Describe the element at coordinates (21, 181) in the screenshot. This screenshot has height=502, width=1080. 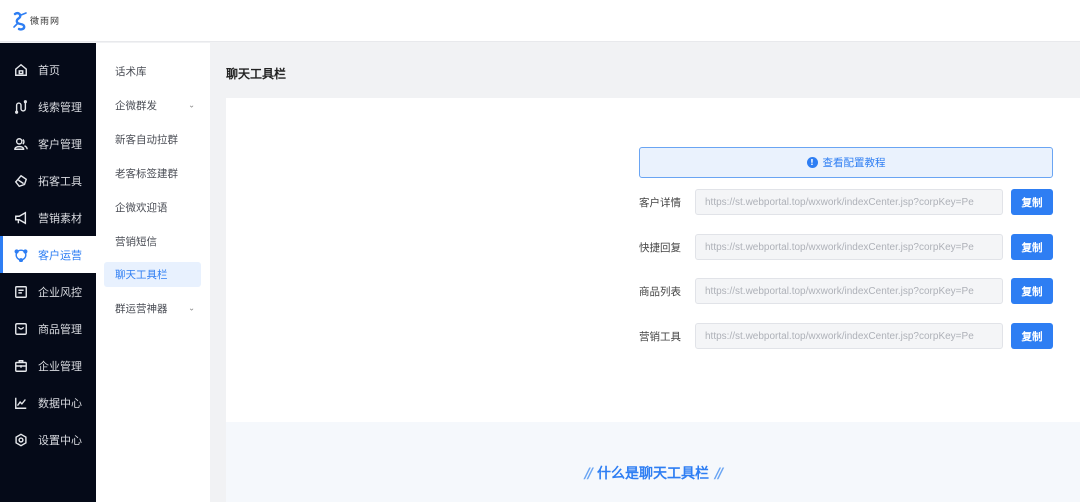
I see `handshake-icon` at that location.